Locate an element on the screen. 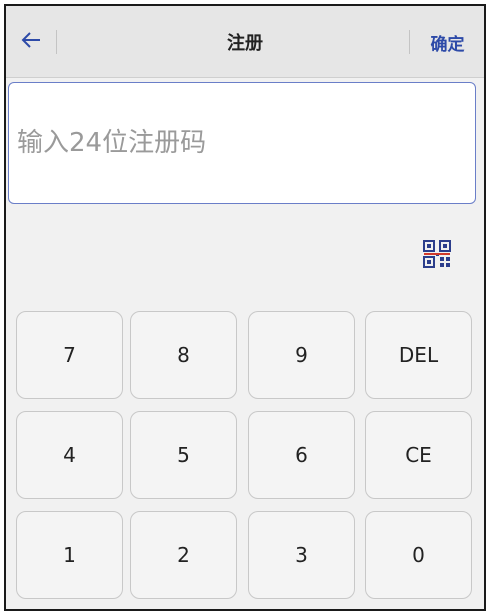 The width and height of the screenshot is (490, 615). header-bar: 注册 确定 is located at coordinates (245, 42).